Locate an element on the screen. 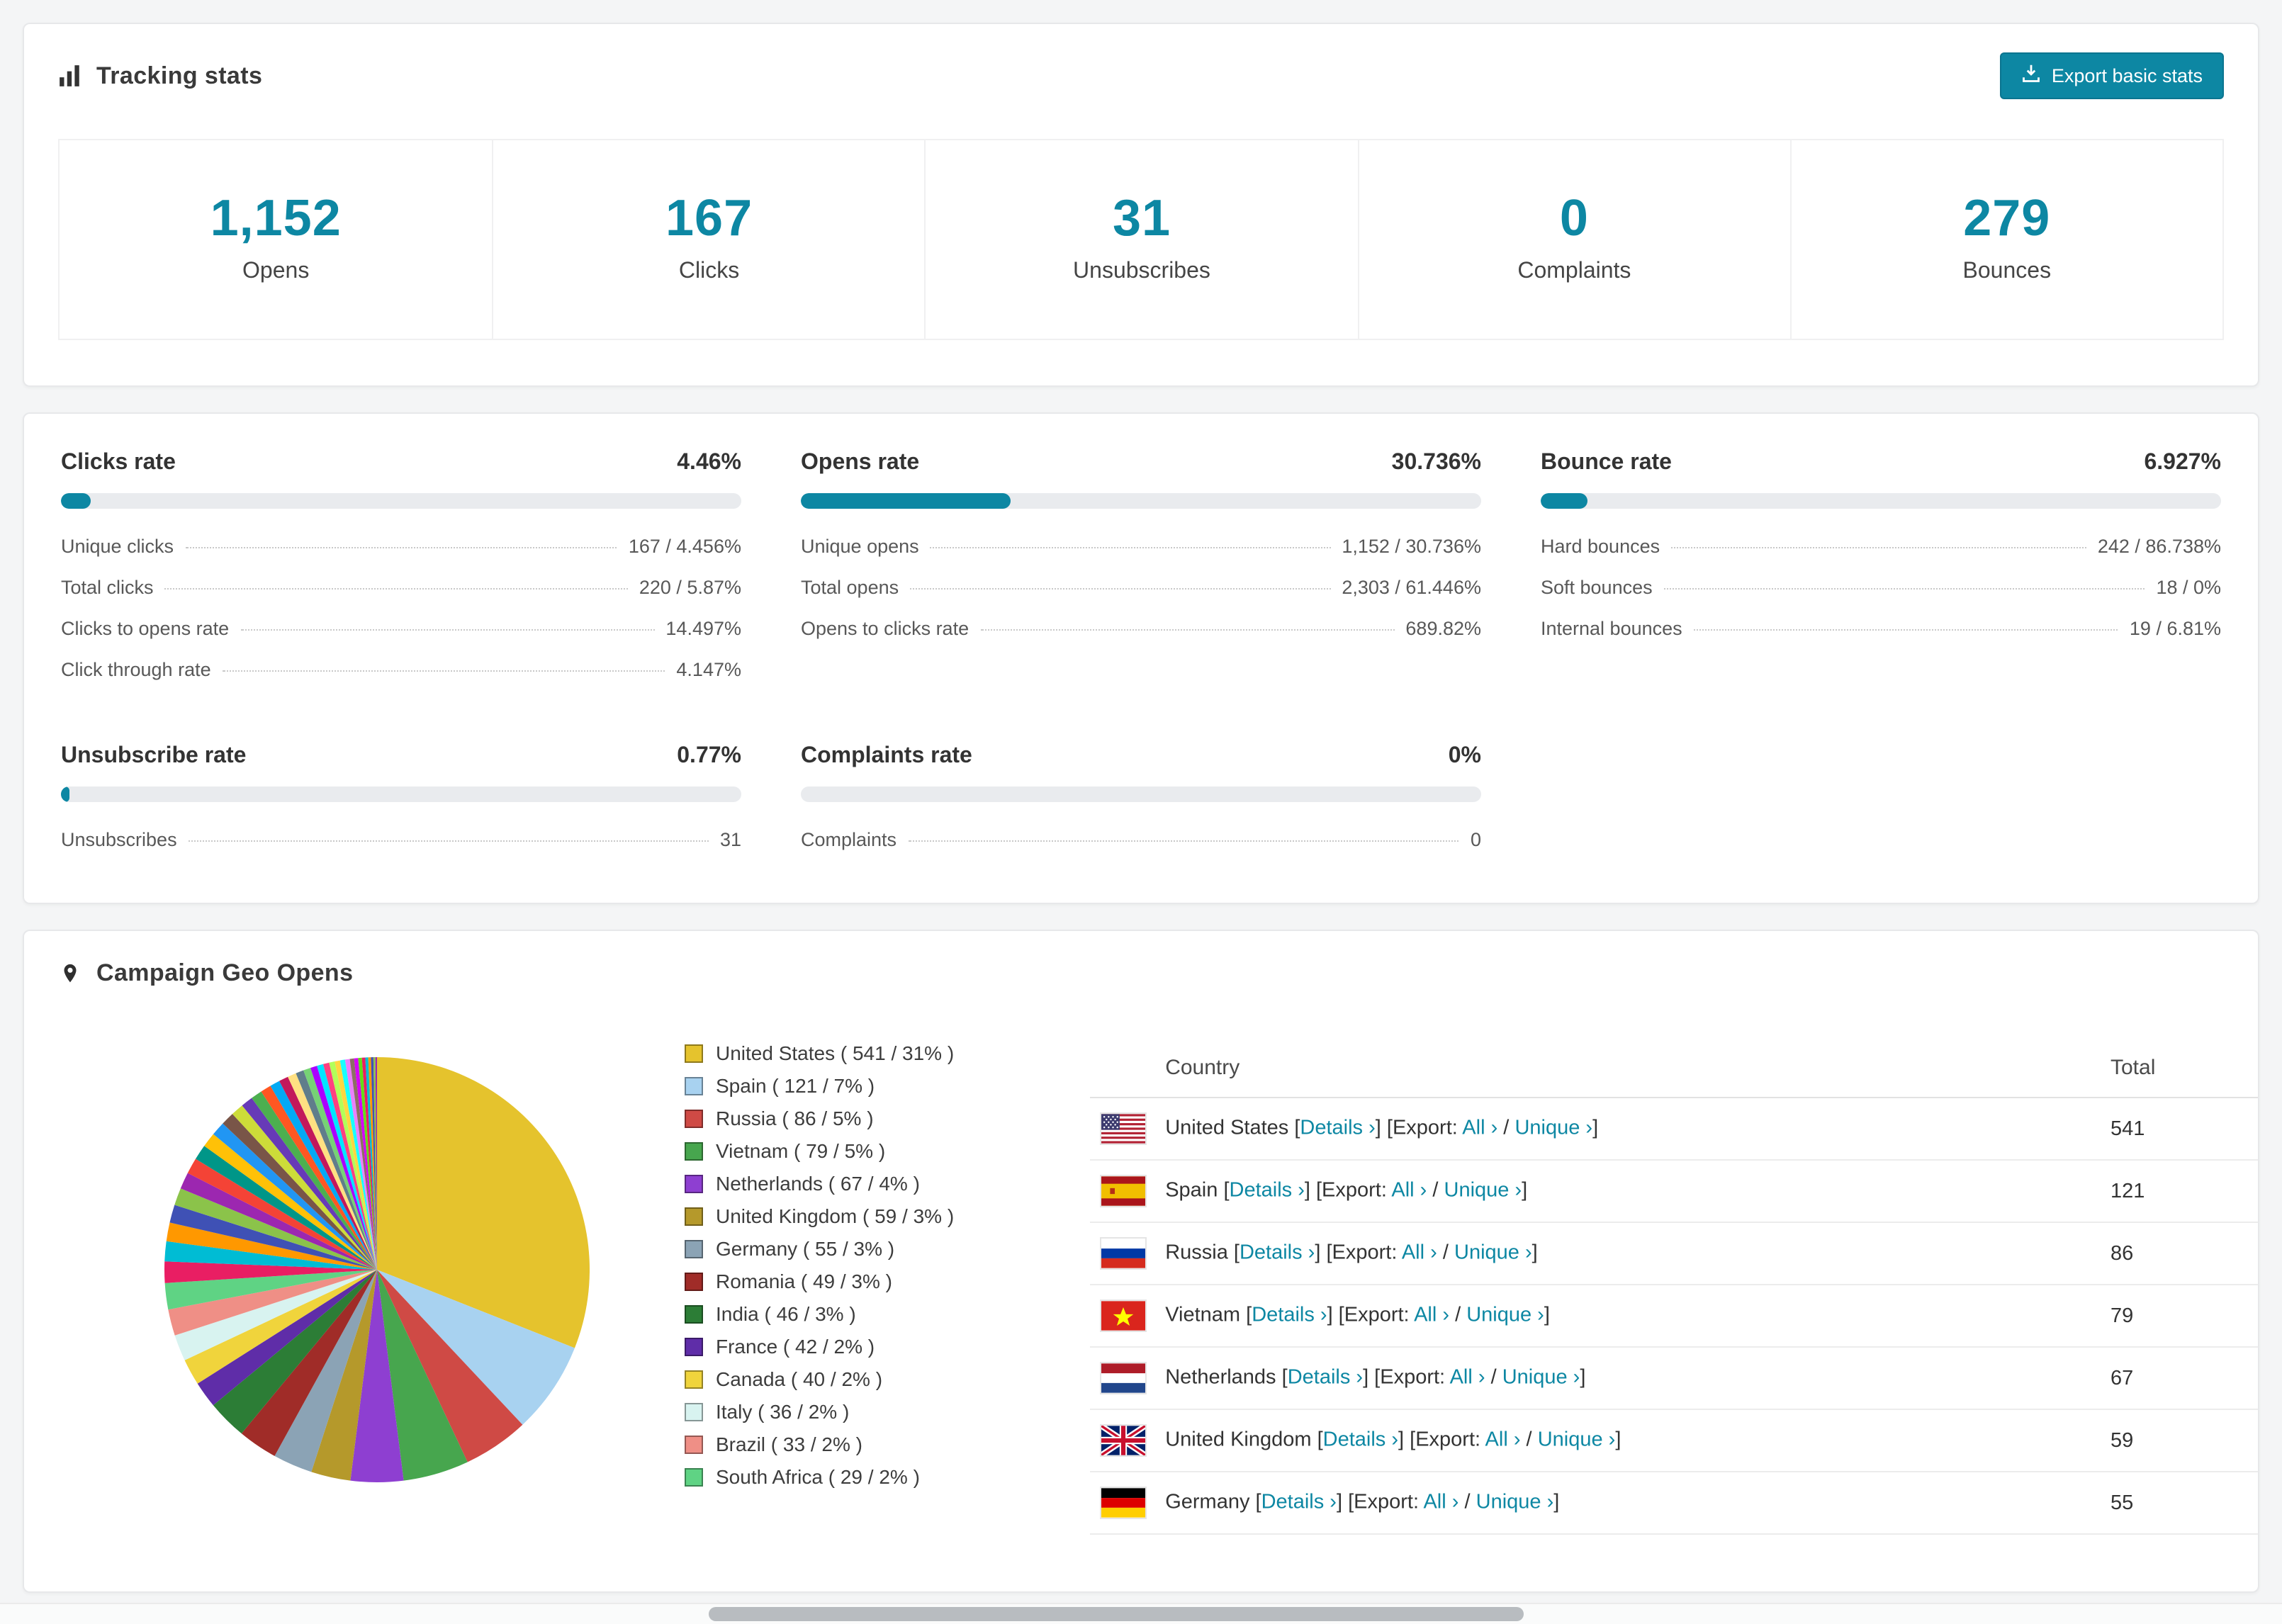  legend-label: Italy ( 36 / 2% ) is located at coordinates (783, 1412).